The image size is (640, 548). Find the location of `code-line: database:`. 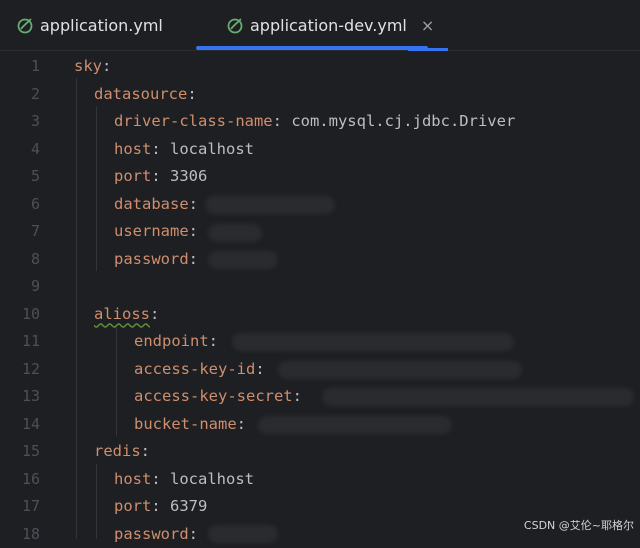

code-line: database: is located at coordinates (156, 205).